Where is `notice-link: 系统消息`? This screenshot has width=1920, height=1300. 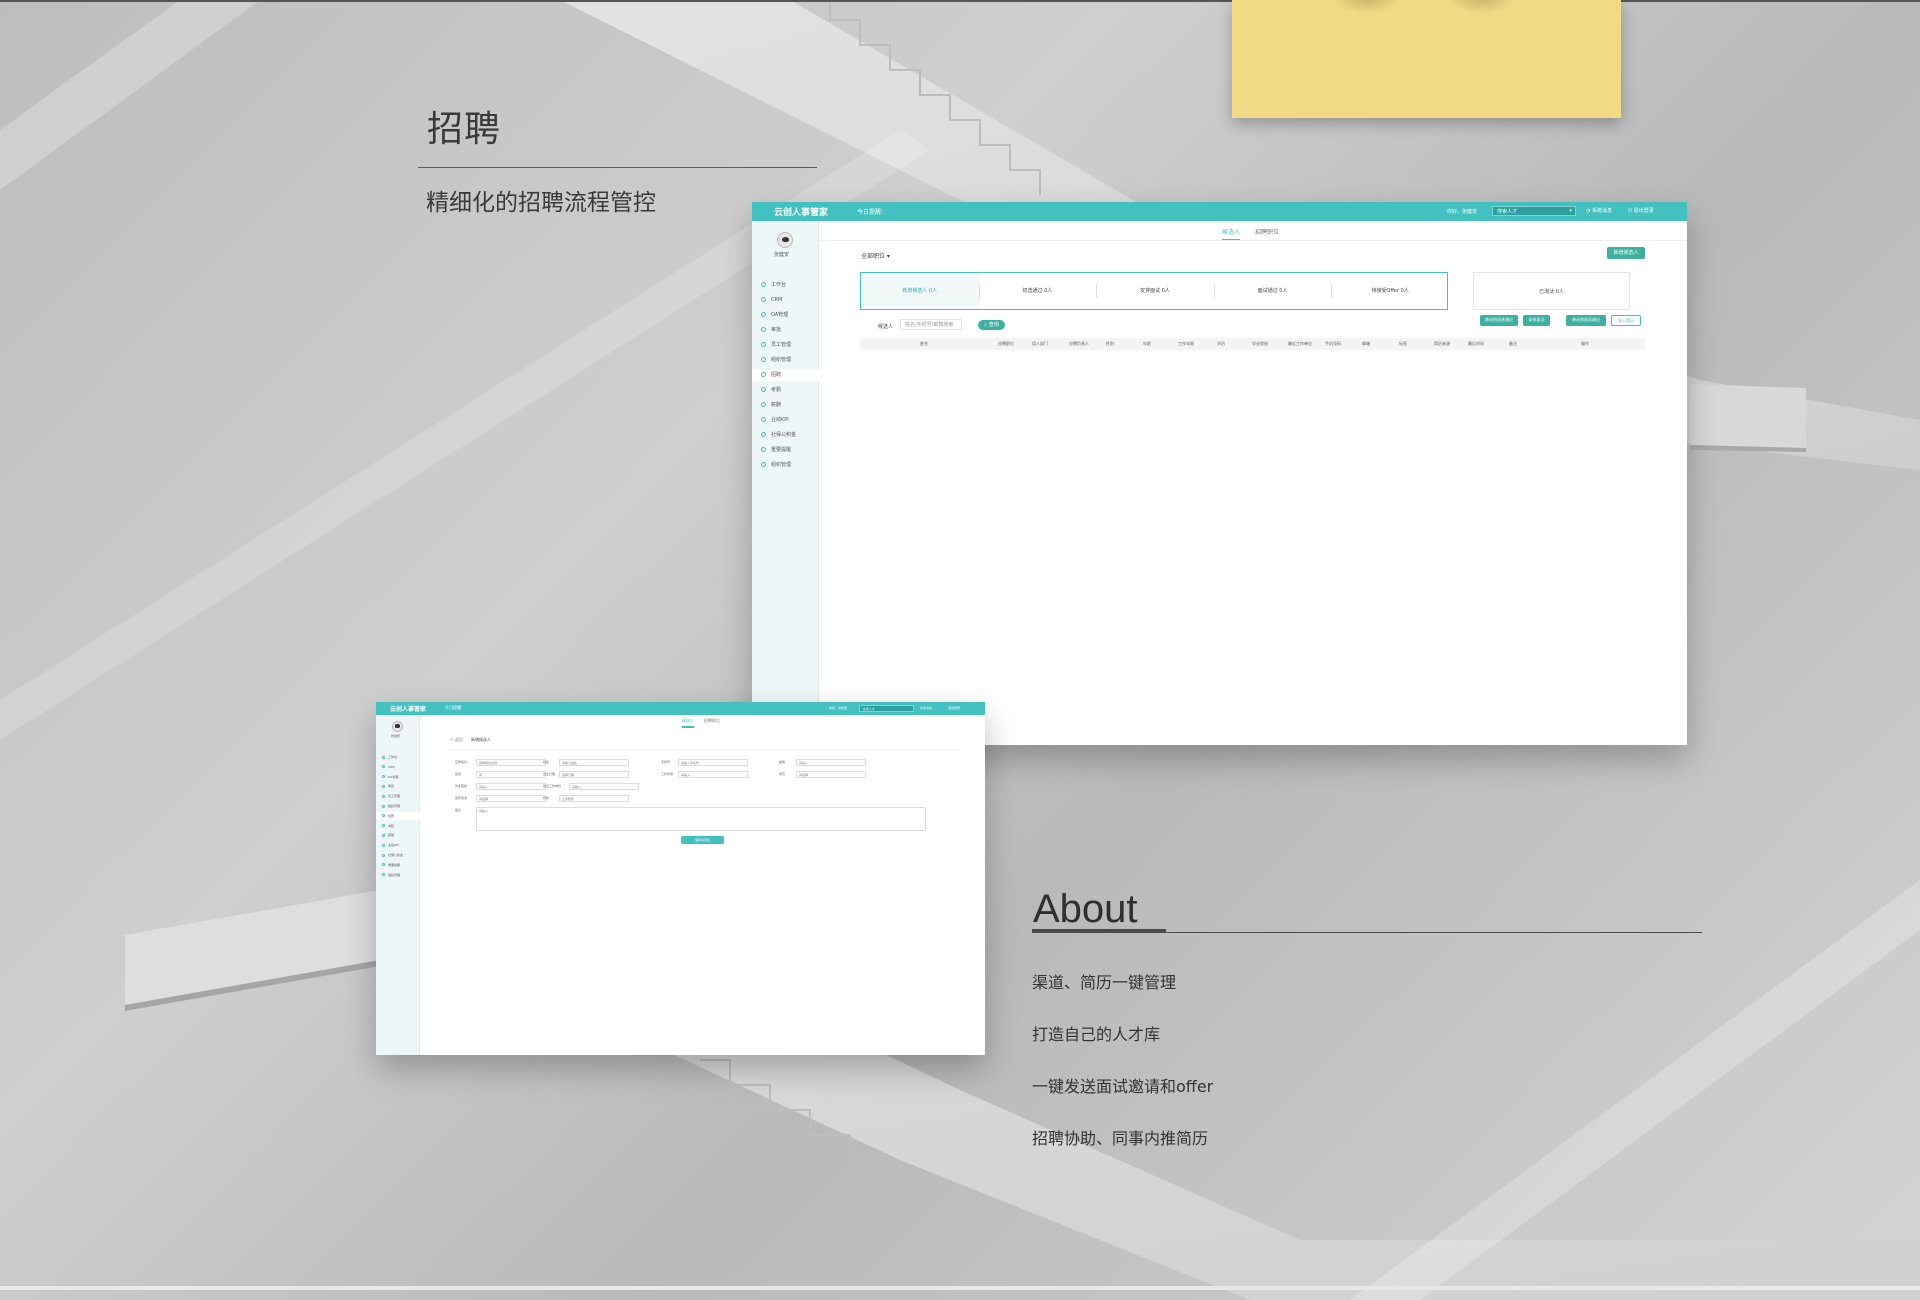
notice-link: 系统消息 is located at coordinates (926, 708).